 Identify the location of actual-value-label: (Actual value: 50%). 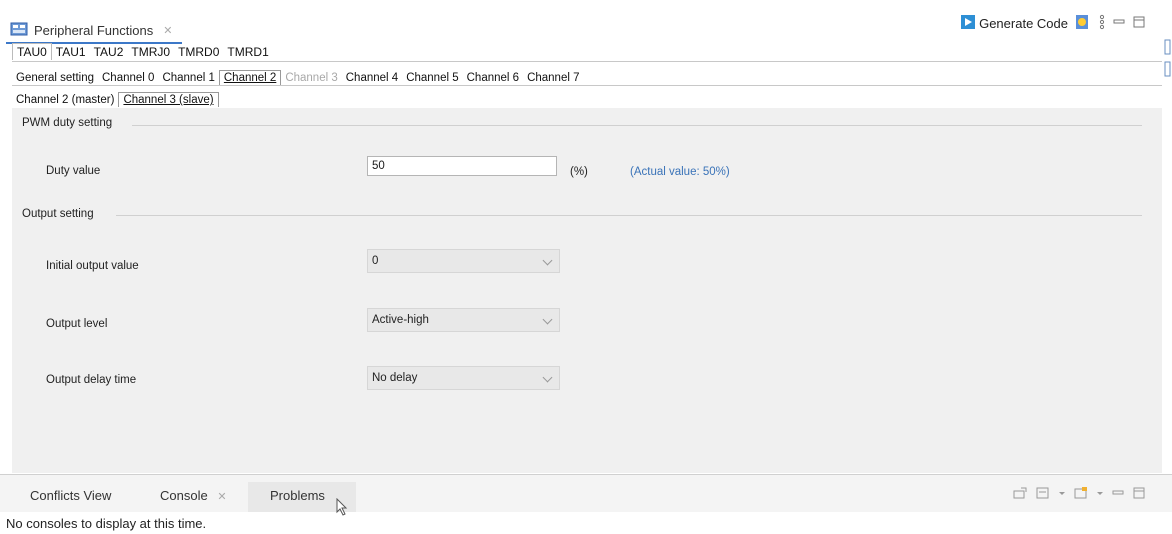
(680, 172).